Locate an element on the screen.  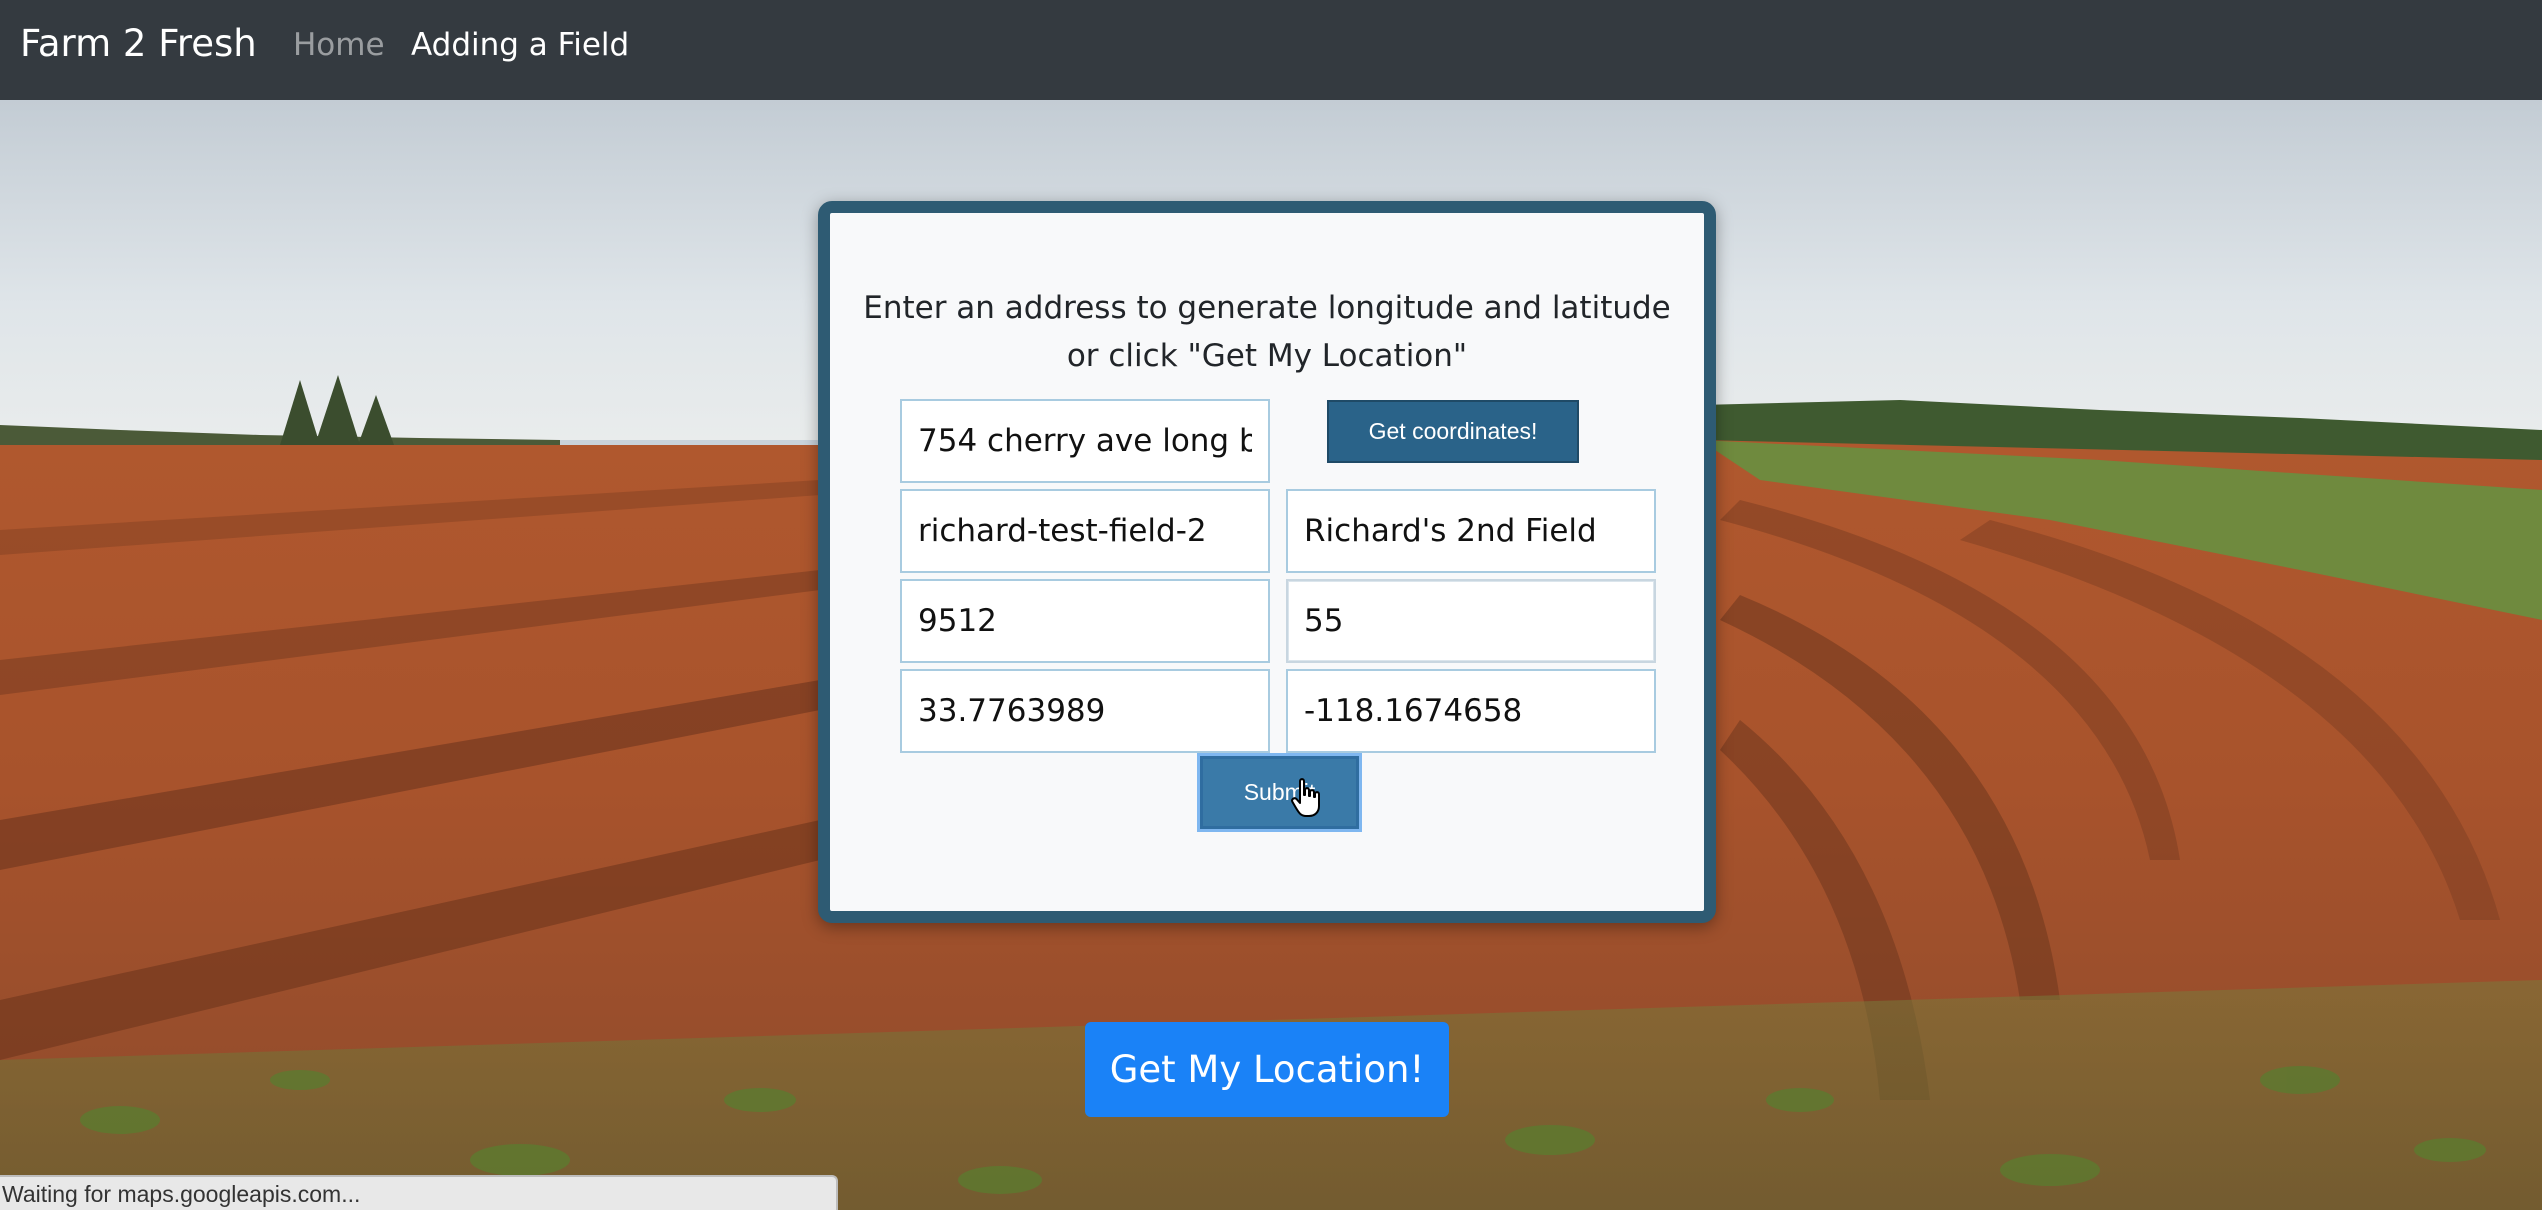
field-id-input is located at coordinates (1085, 531).